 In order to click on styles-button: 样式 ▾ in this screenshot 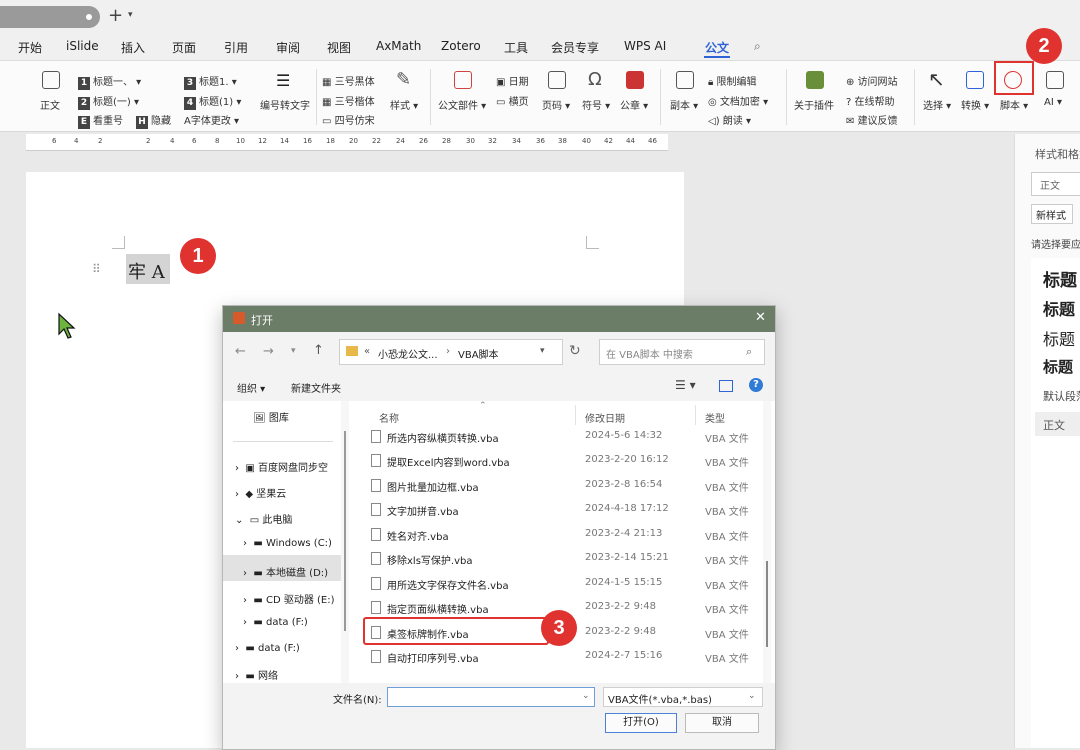, I will do `click(404, 104)`.